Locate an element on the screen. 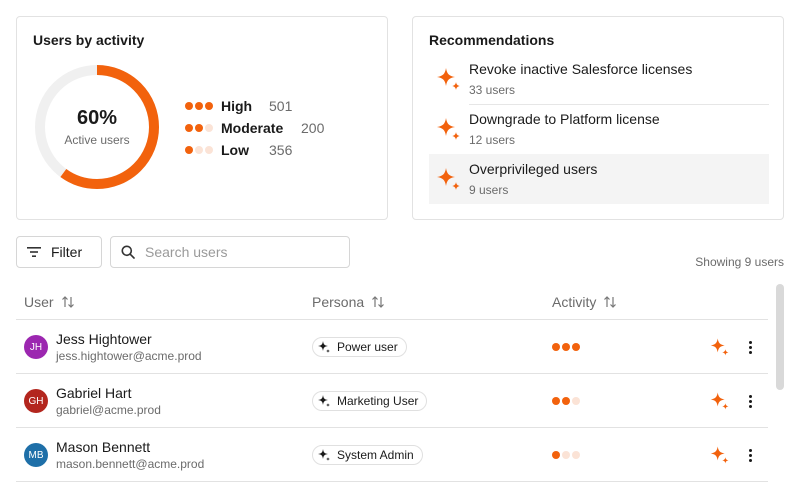  recommendation-item: Downgrade to Platform license 12 users is located at coordinates (599, 129).